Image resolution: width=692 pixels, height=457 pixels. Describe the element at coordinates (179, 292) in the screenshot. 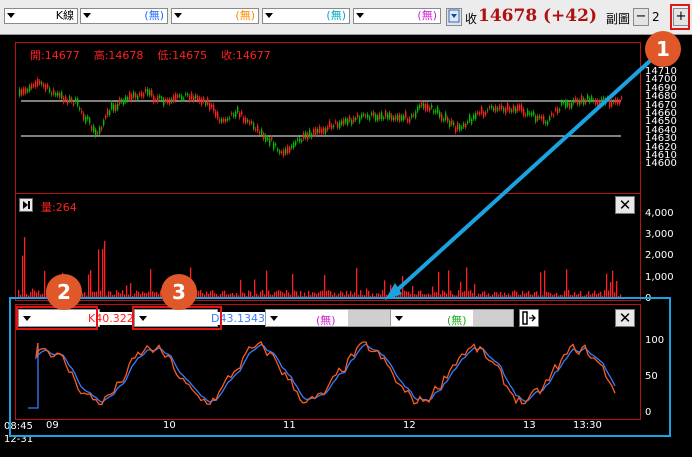

I see `callout-3: 3` at that location.